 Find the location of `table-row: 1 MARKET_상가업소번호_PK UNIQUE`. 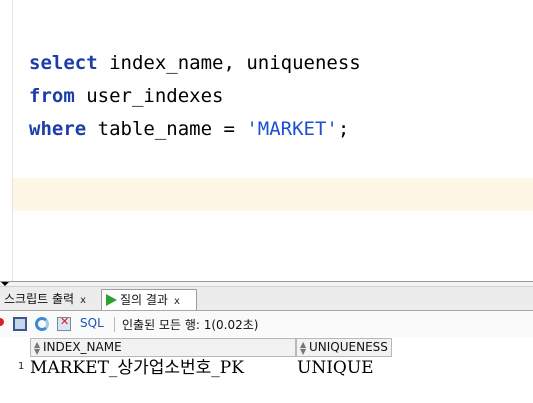

table-row: 1 MARKET_상가업소번호_PK UNIQUE is located at coordinates (266, 368).